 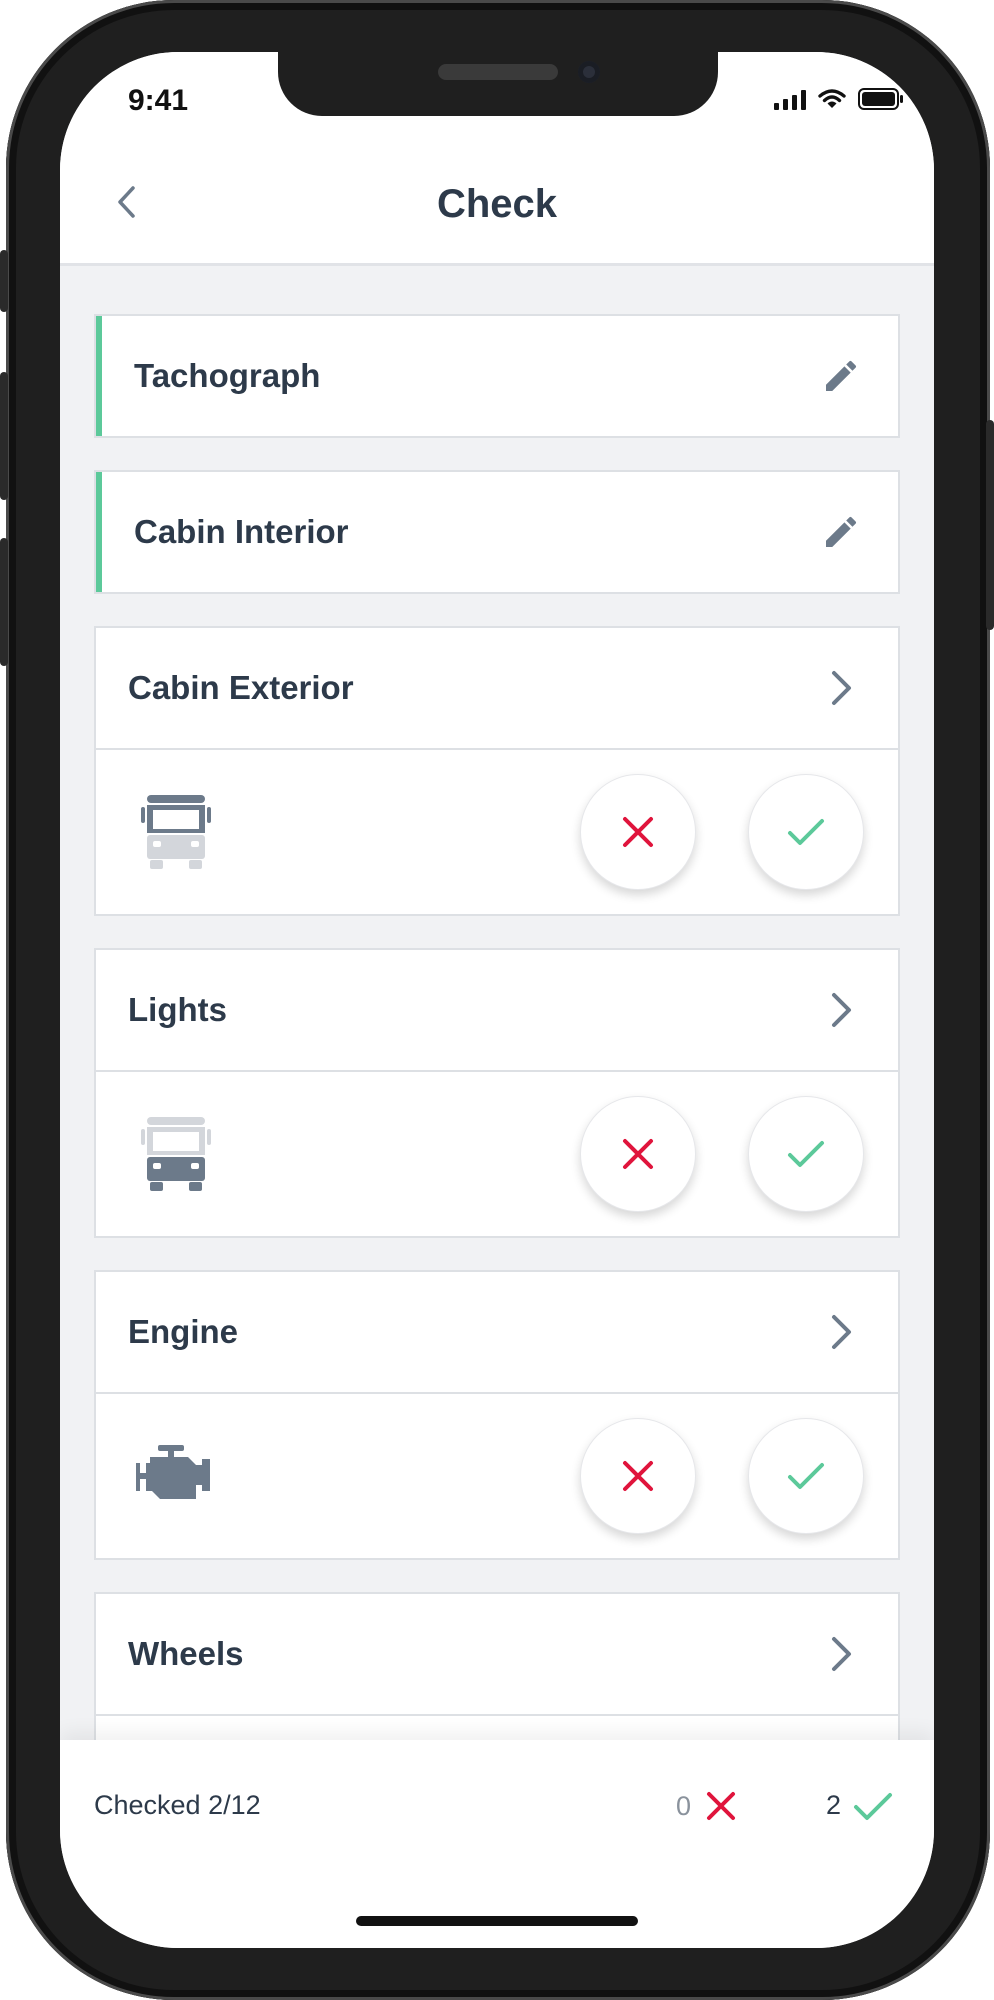 I want to click on status-time: 9:41, so click(x=158, y=100).